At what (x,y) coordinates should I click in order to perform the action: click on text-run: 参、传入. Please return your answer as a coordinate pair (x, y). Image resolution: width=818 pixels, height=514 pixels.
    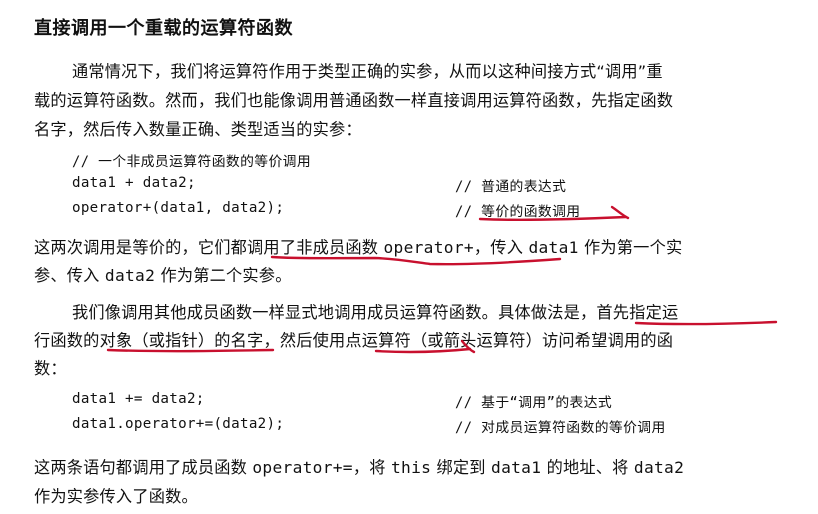
    Looking at the image, I should click on (69, 275).